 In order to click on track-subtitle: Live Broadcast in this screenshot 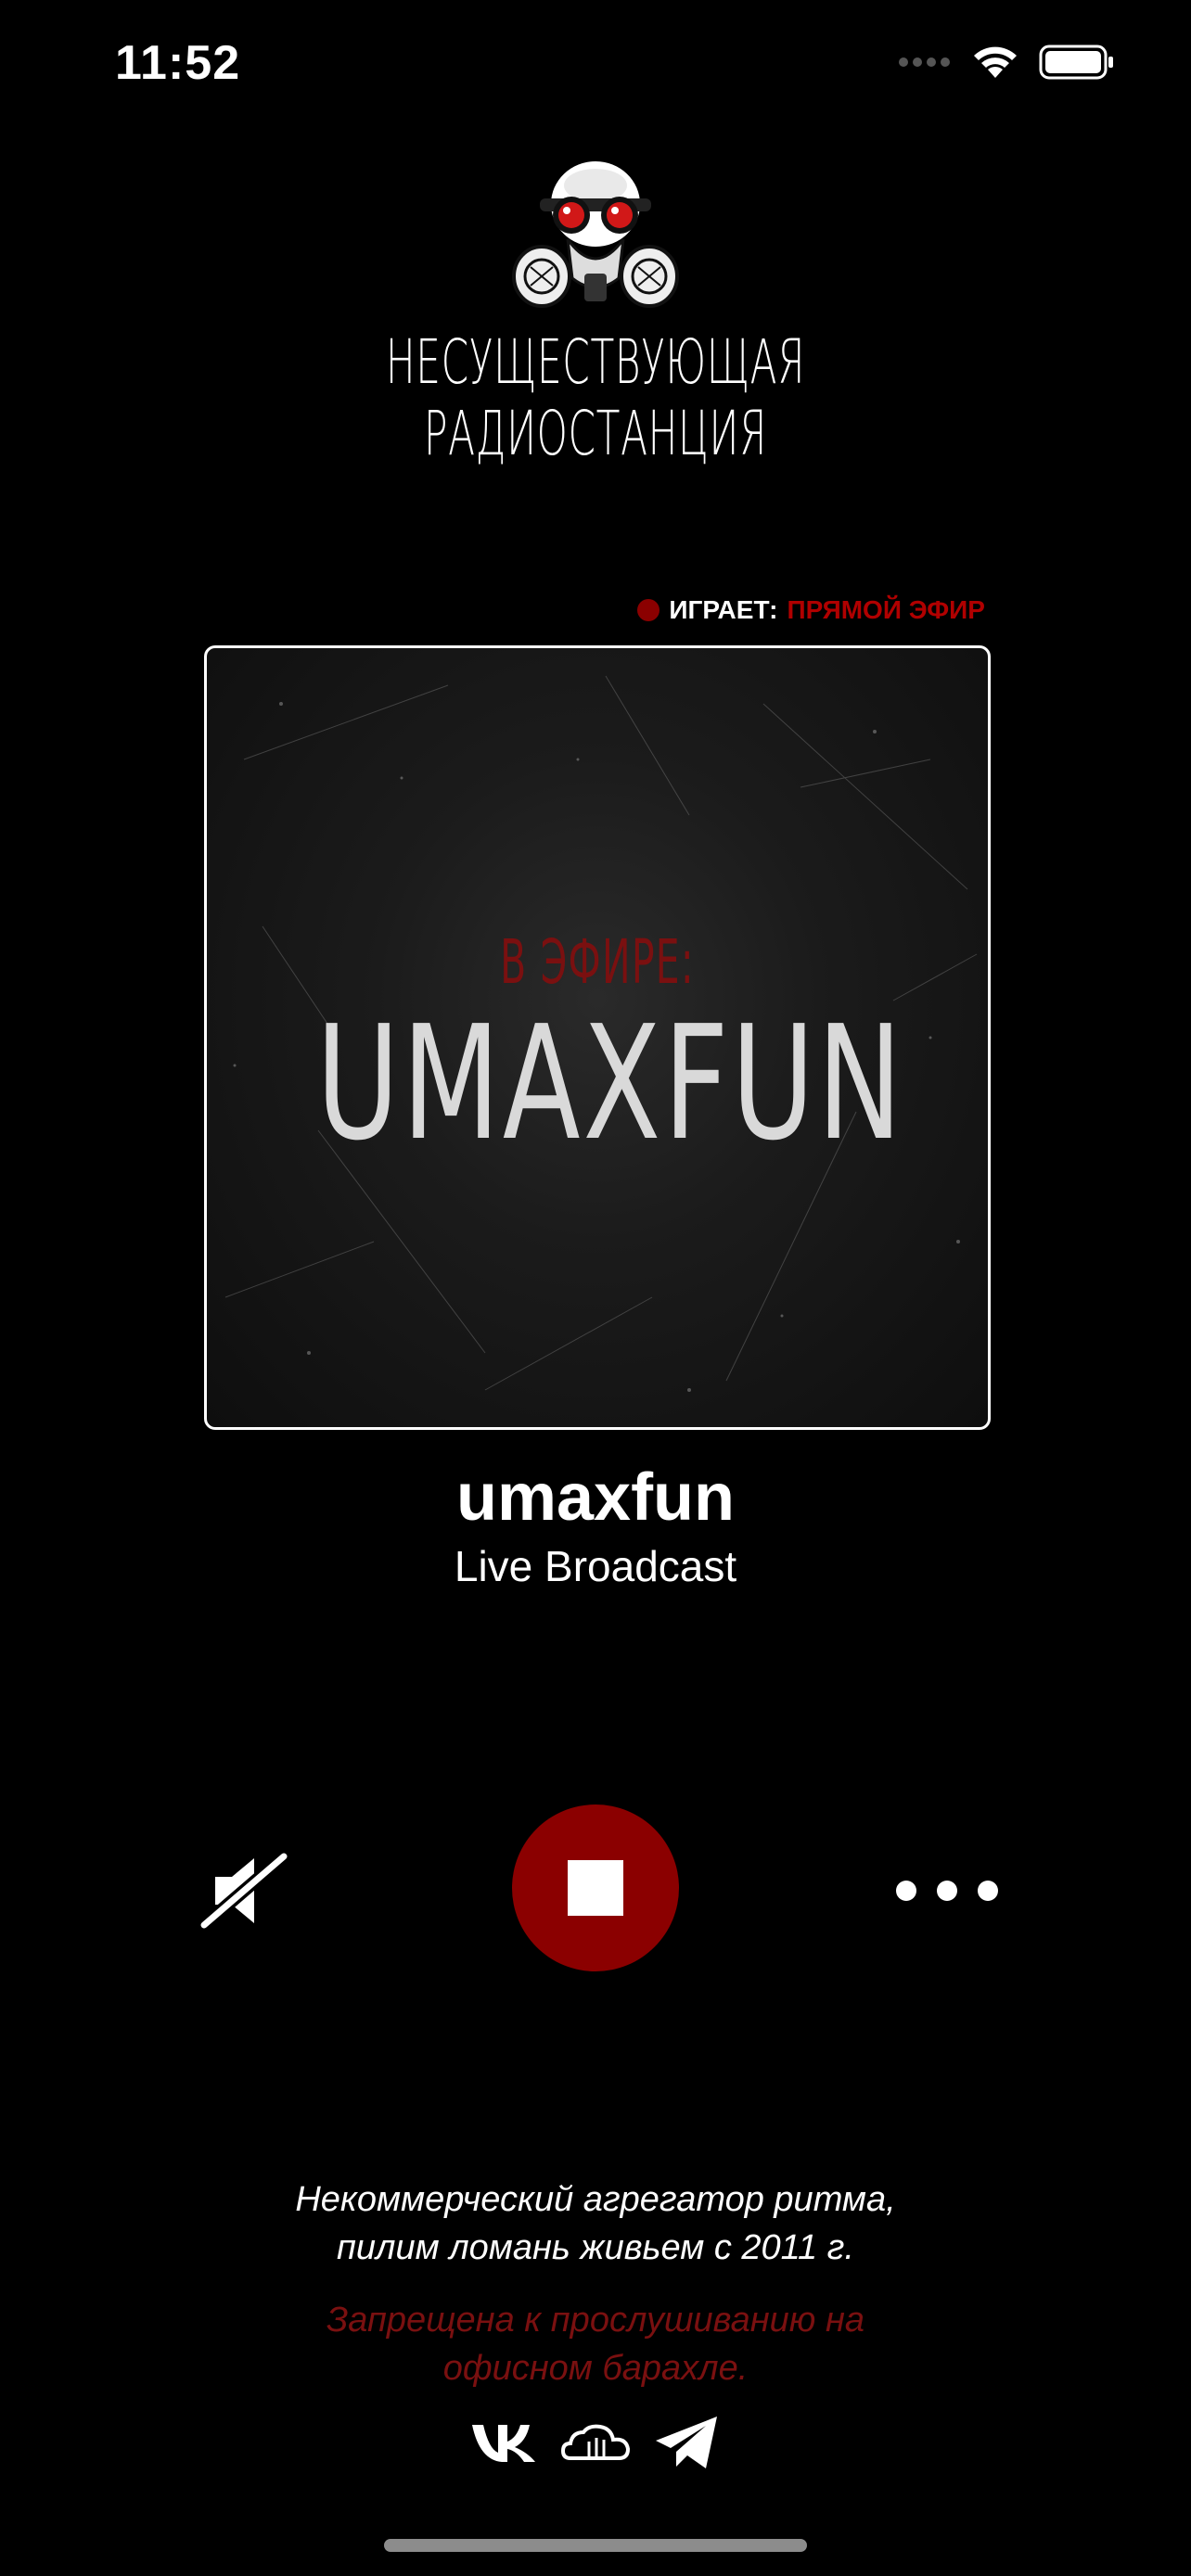, I will do `click(595, 1566)`.